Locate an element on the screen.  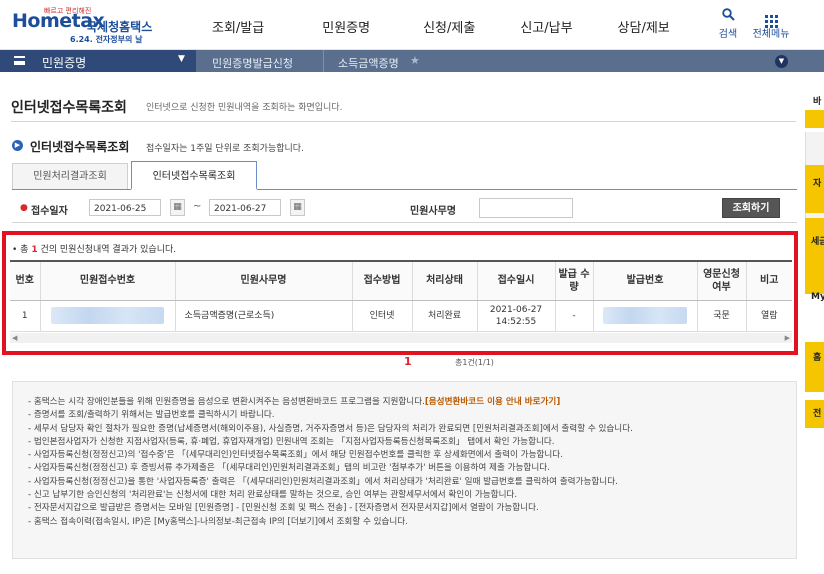
office-name-input is located at coordinates (526, 208).